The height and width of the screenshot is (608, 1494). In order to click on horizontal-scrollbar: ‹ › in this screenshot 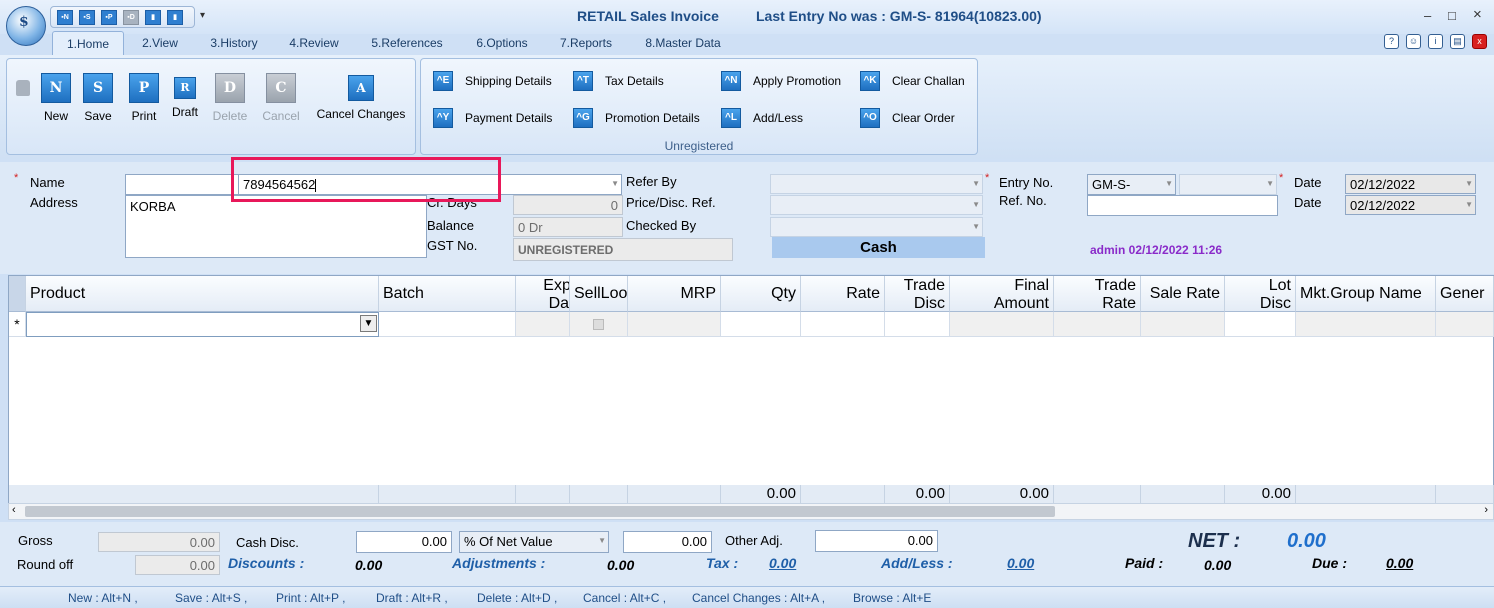, I will do `click(751, 511)`.